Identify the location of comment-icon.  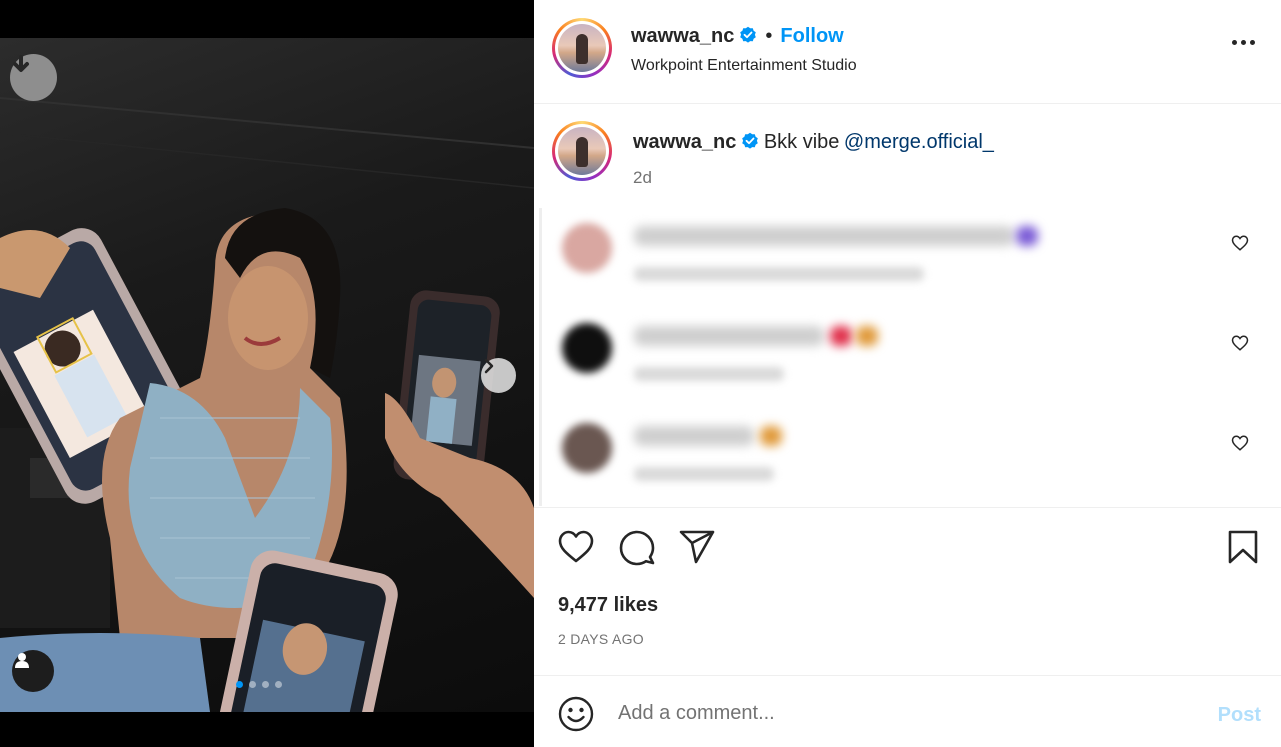
(637, 548).